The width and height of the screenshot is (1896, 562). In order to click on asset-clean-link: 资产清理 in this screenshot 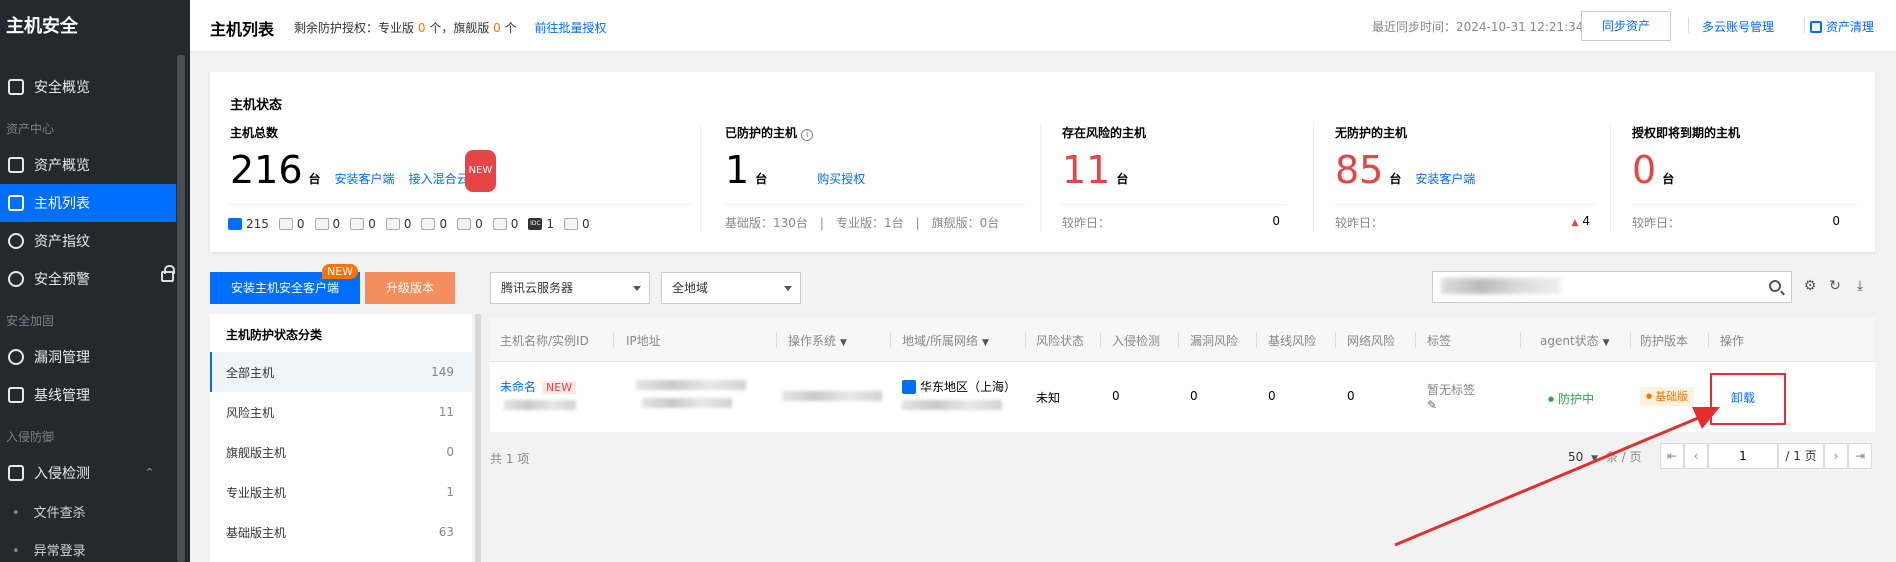, I will do `click(1842, 26)`.